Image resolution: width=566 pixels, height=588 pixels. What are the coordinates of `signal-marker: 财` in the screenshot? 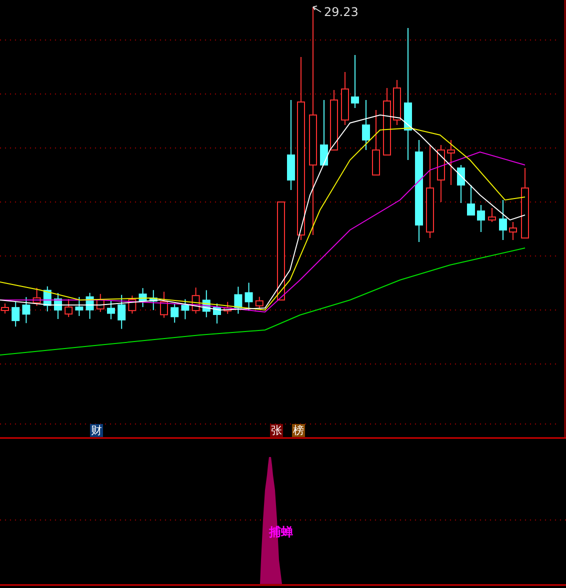 It's located at (96, 430).